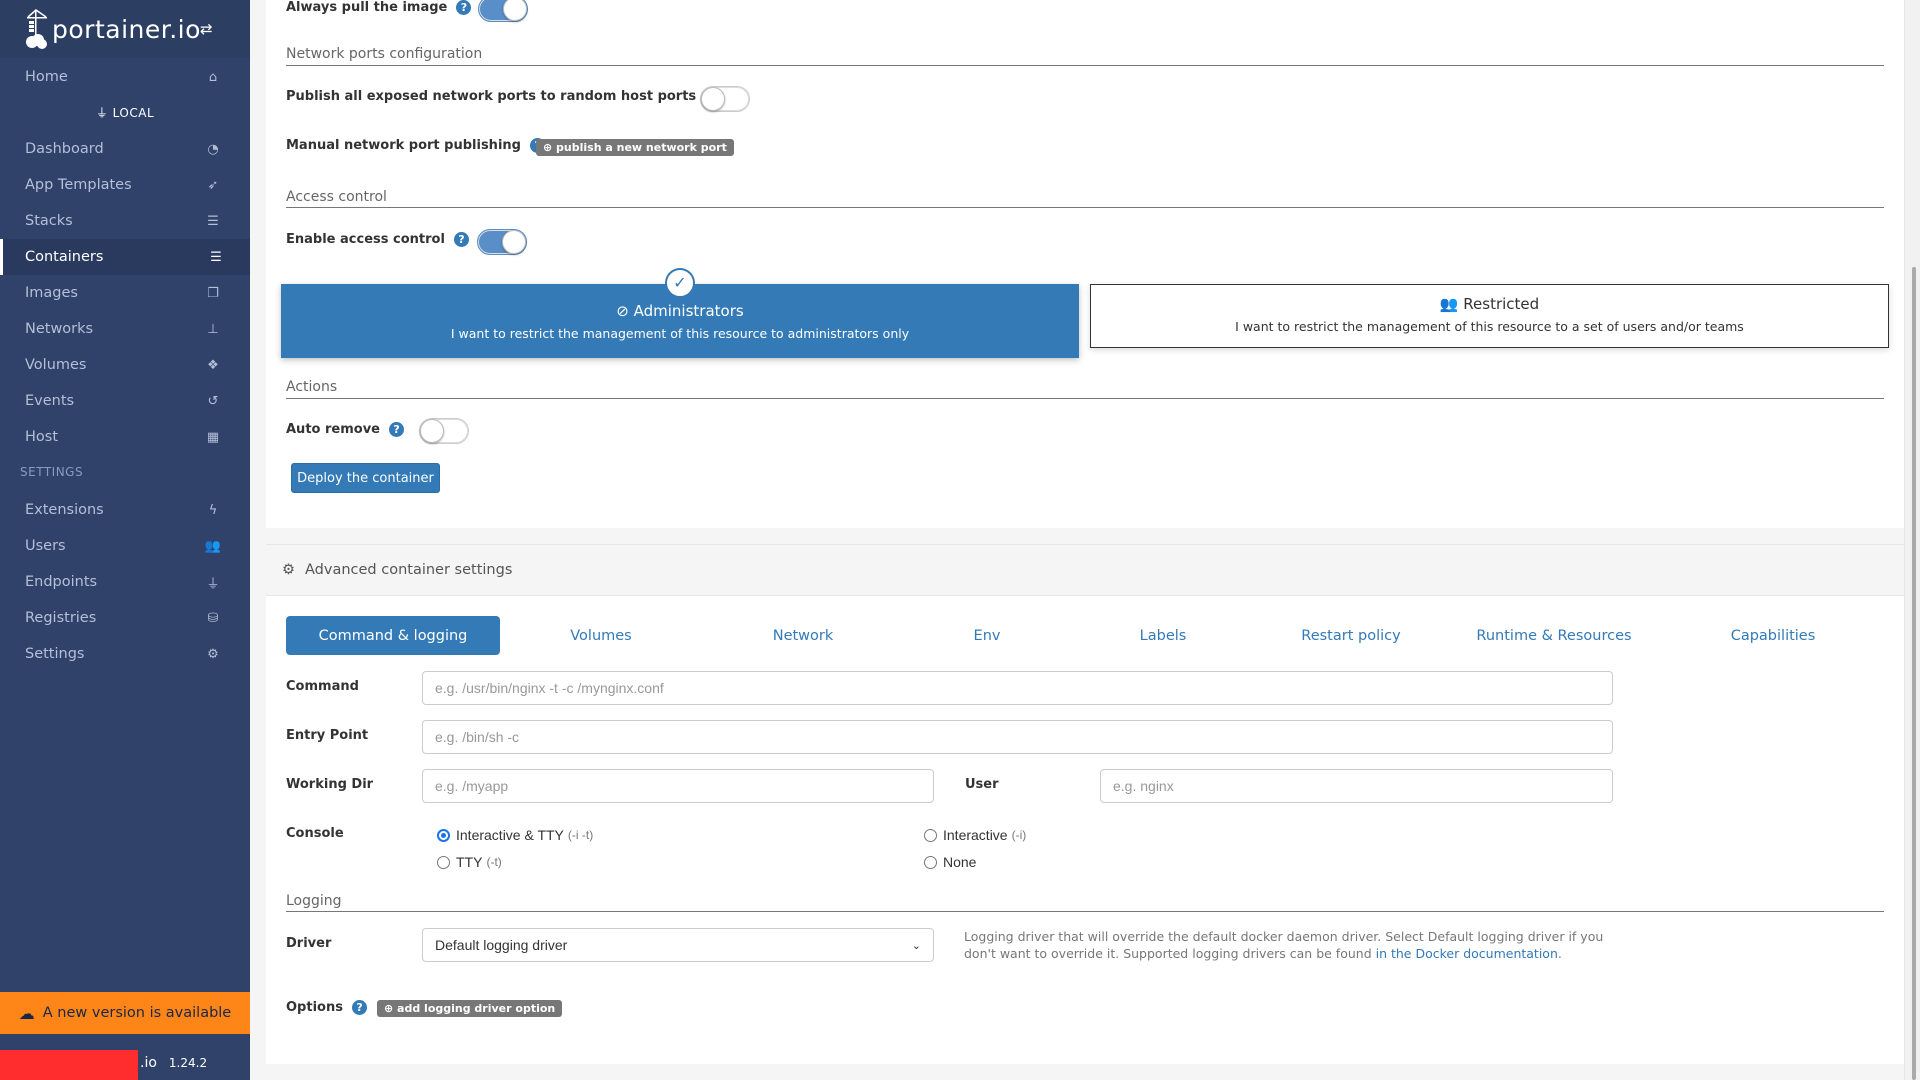 This screenshot has height=1080, width=1920. Describe the element at coordinates (725, 99) in the screenshot. I see `publish-all-toggle` at that location.